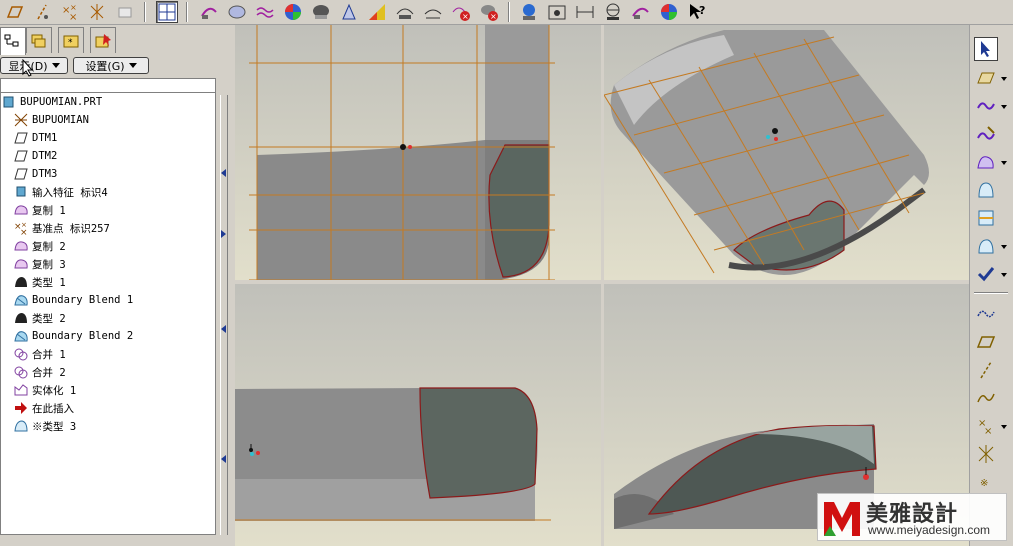 This screenshot has height=546, width=1013. Describe the element at coordinates (986, 482) in the screenshot. I see `more-icon: ※` at that location.